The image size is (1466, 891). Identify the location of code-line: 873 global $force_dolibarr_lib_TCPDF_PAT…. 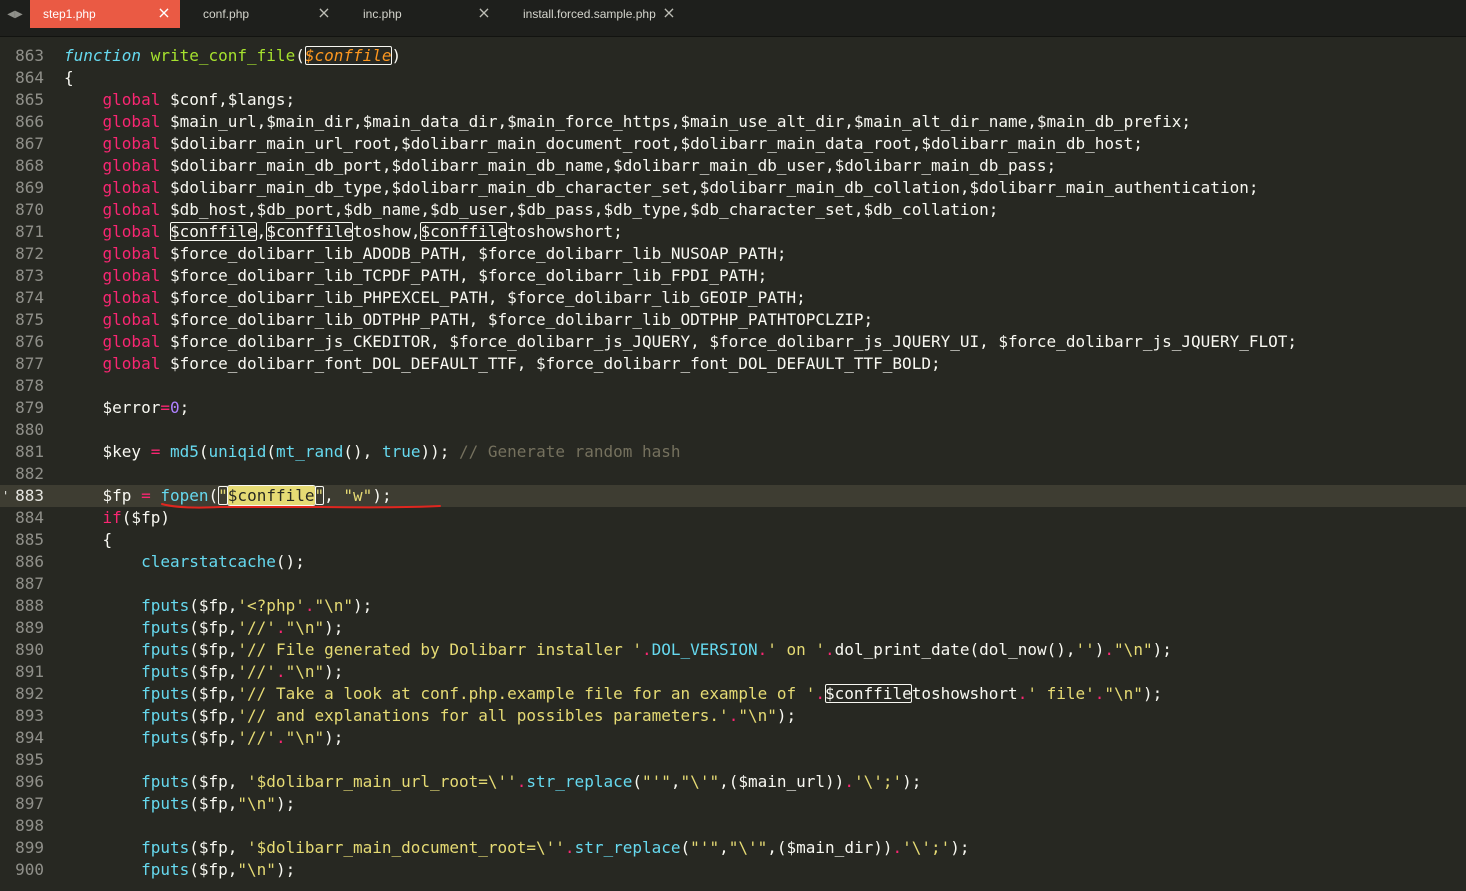
(733, 276).